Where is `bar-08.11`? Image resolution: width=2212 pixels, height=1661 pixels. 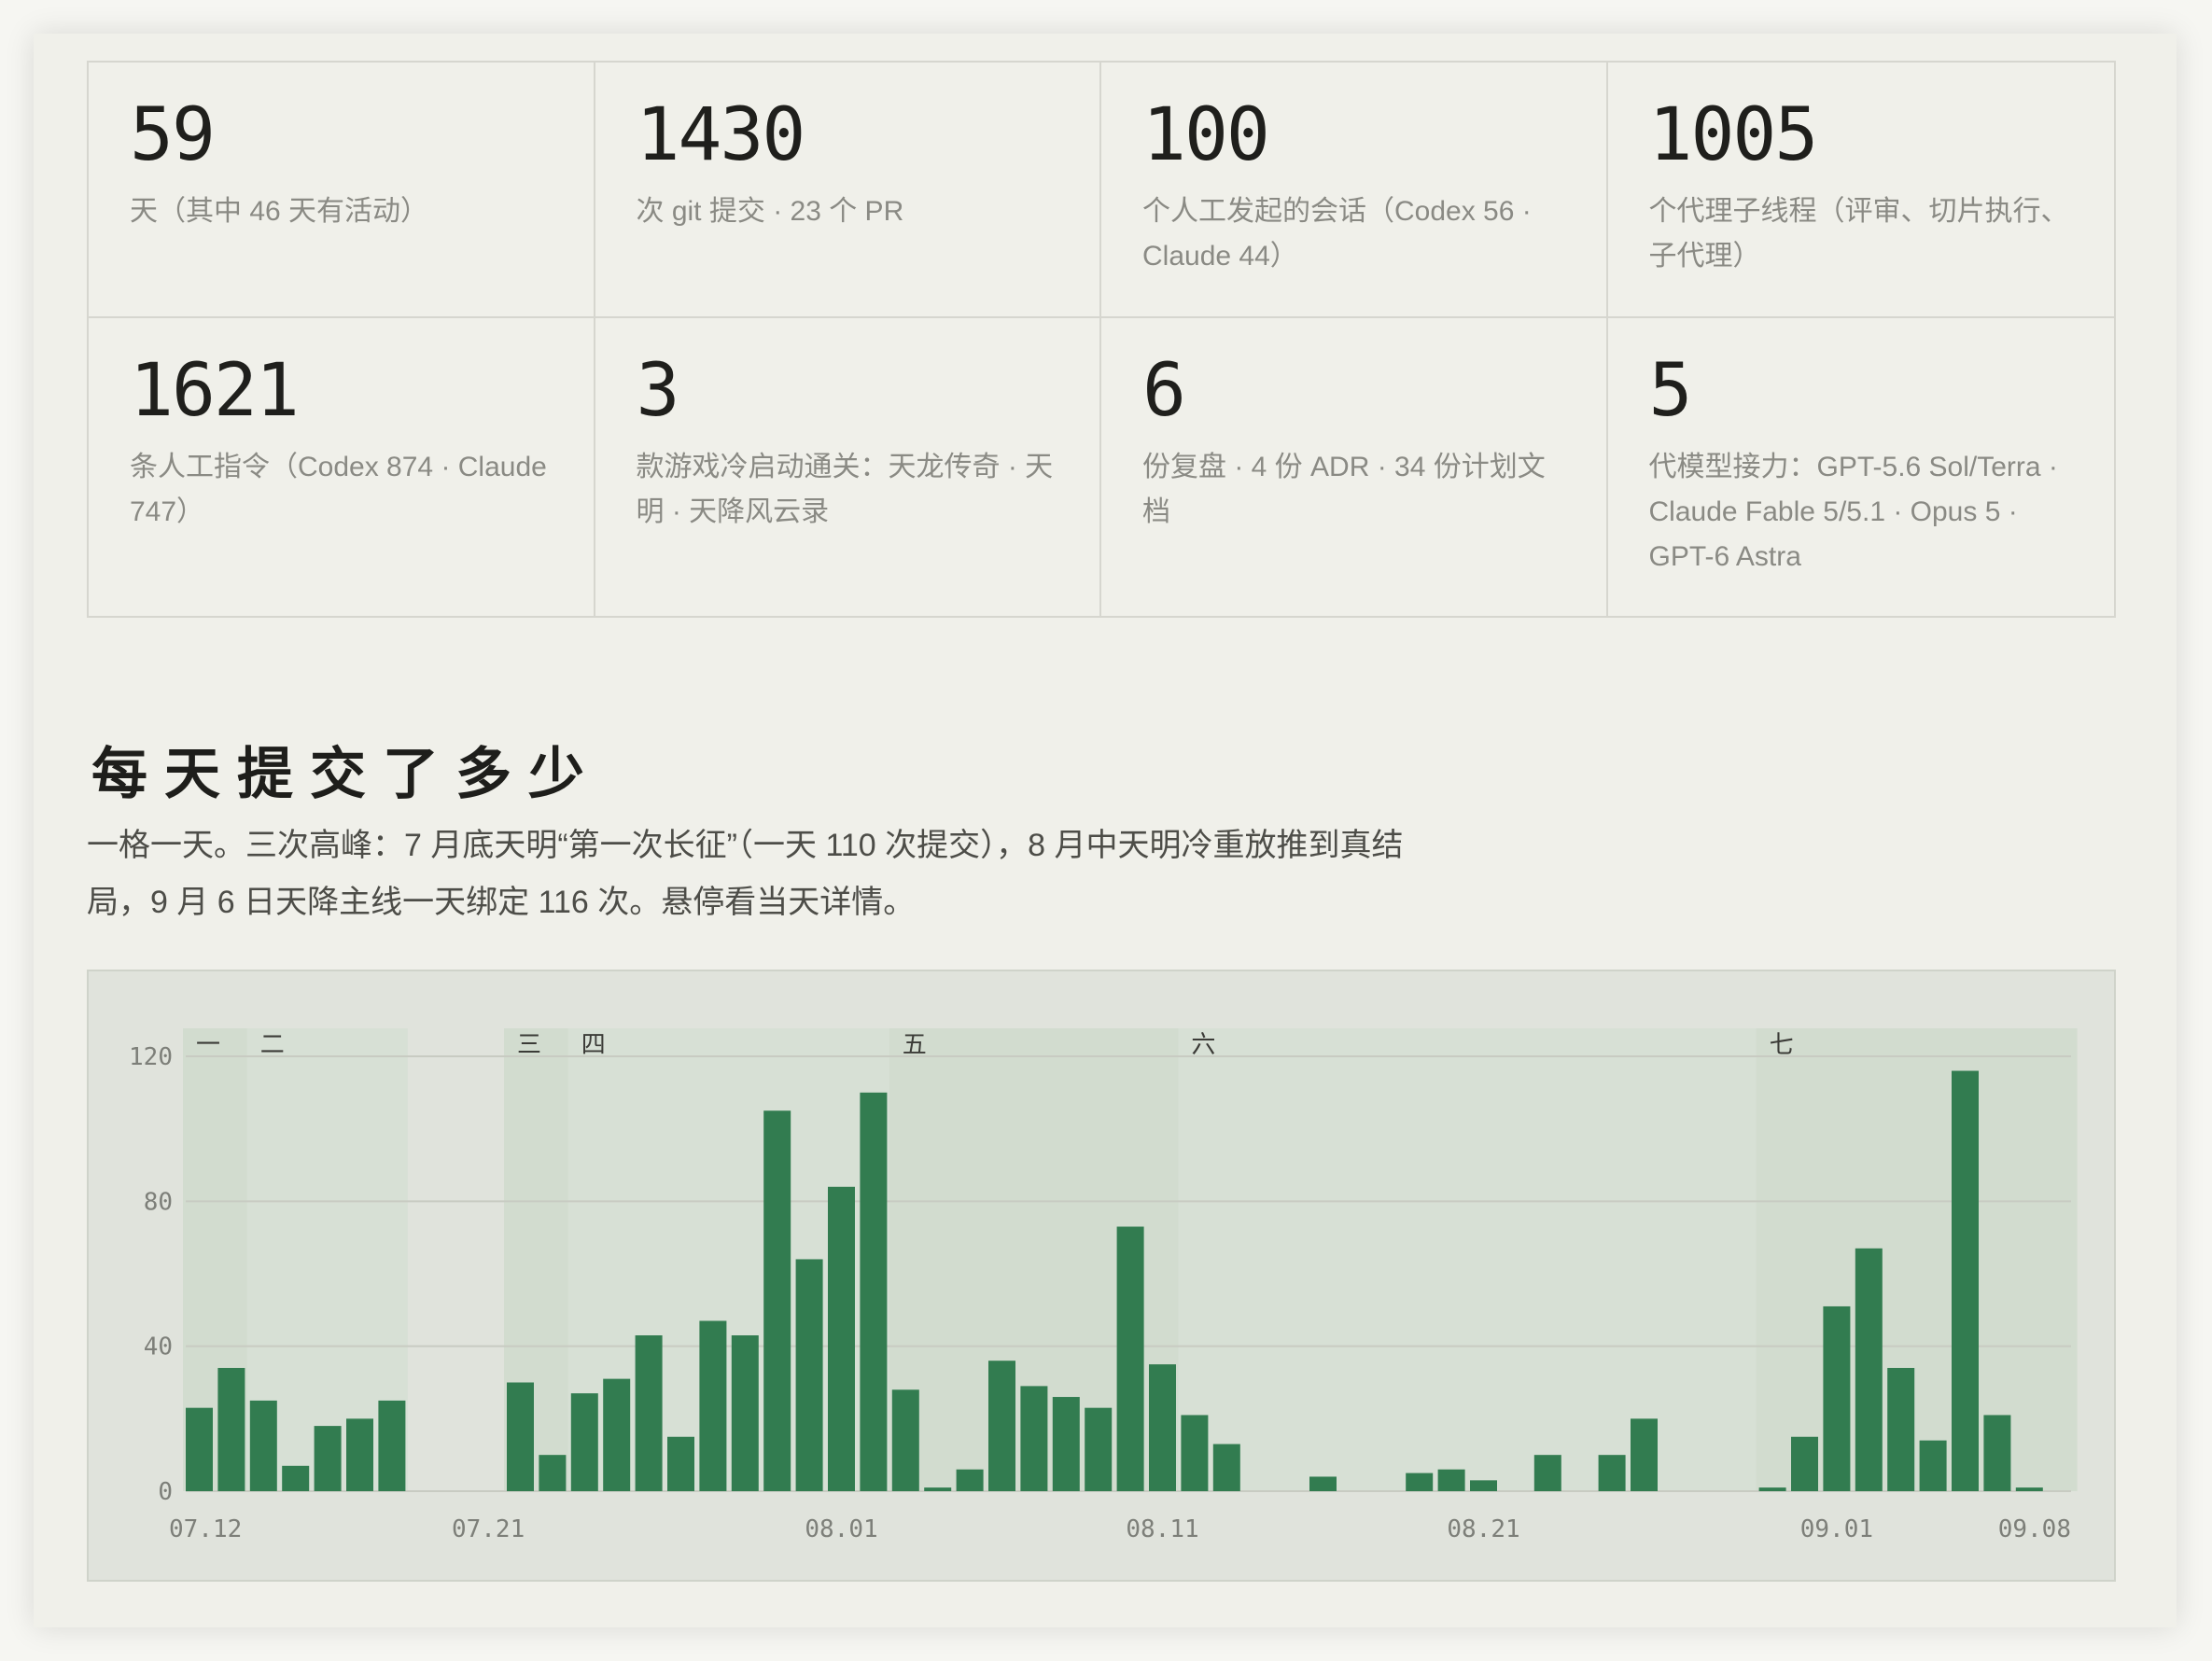 bar-08.11 is located at coordinates (1162, 1427).